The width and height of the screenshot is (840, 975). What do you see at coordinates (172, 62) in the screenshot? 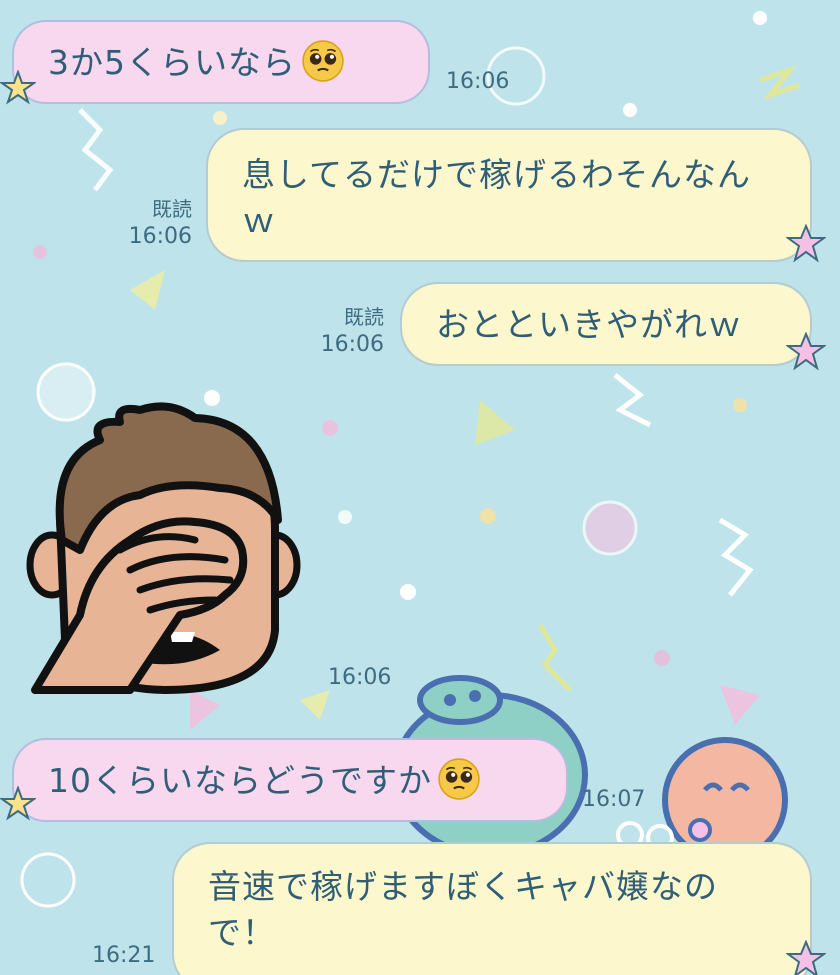
I see `message-text: 3か5くらいなら` at bounding box center [172, 62].